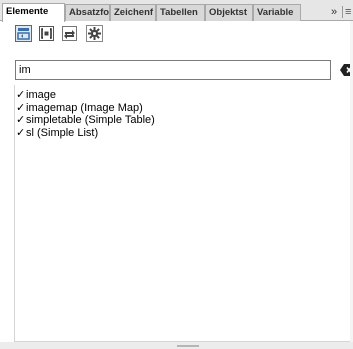 The image size is (353, 349). What do you see at coordinates (176, 120) in the screenshot?
I see `list-item: ✓ simpletable (Simple Table)` at bounding box center [176, 120].